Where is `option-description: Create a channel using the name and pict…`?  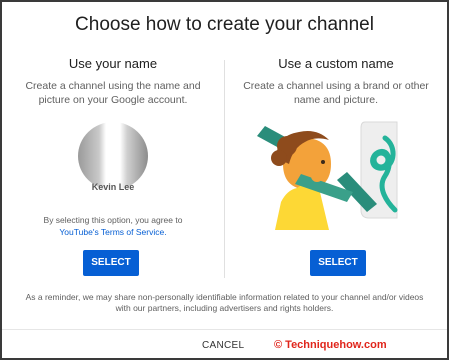
option-description: Create a channel using the name and pict… is located at coordinates (113, 93).